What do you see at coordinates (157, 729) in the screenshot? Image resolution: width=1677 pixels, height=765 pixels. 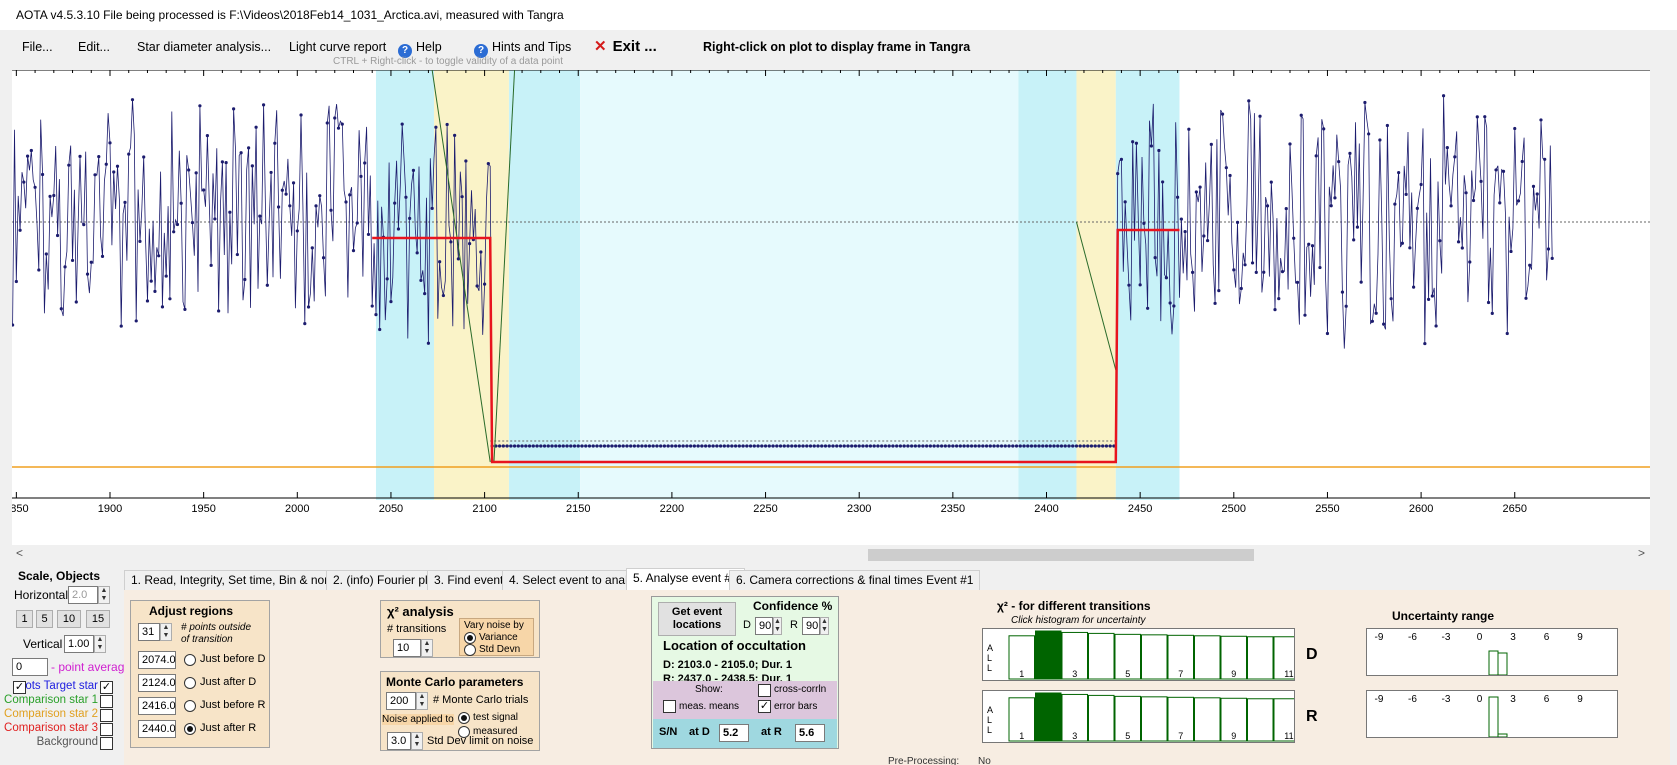 I see `region-frame-input: 2440.0` at bounding box center [157, 729].